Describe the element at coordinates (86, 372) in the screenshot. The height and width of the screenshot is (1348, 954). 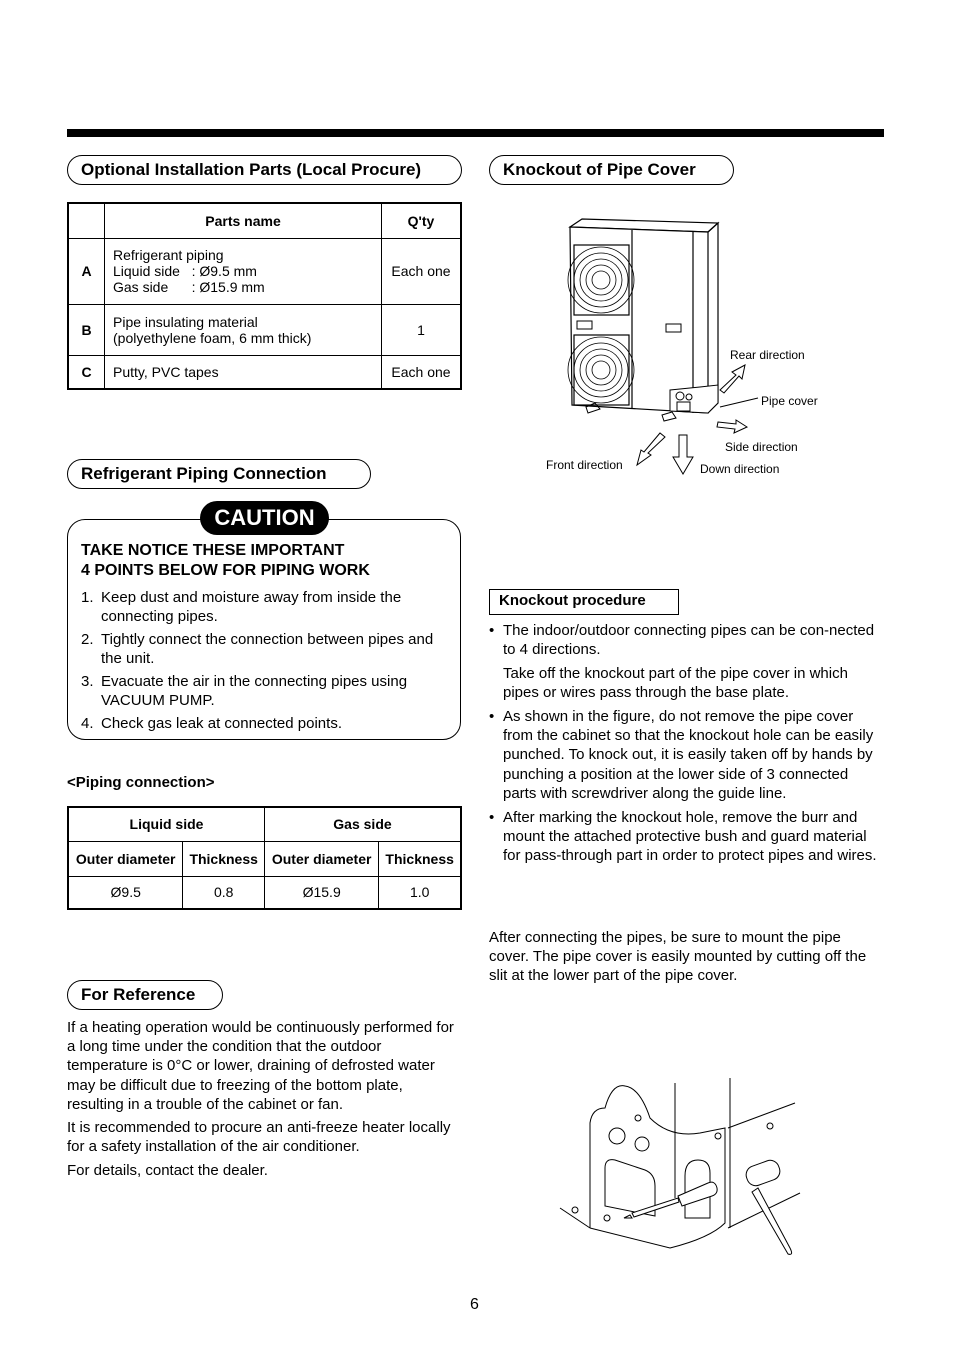
I see `row-label: C` at that location.